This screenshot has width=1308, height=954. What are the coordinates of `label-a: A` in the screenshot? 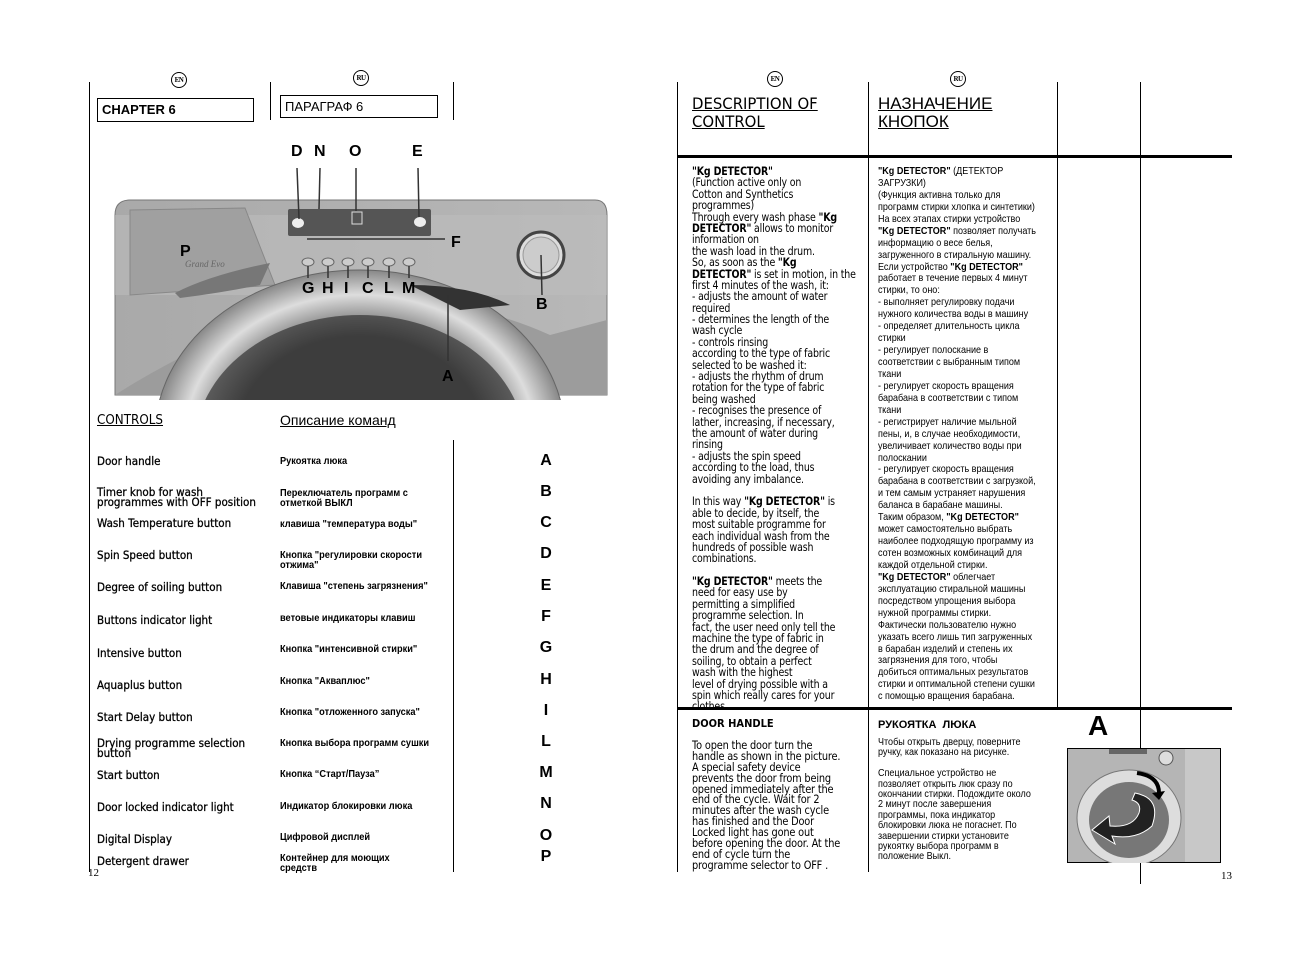 It's located at (448, 376).